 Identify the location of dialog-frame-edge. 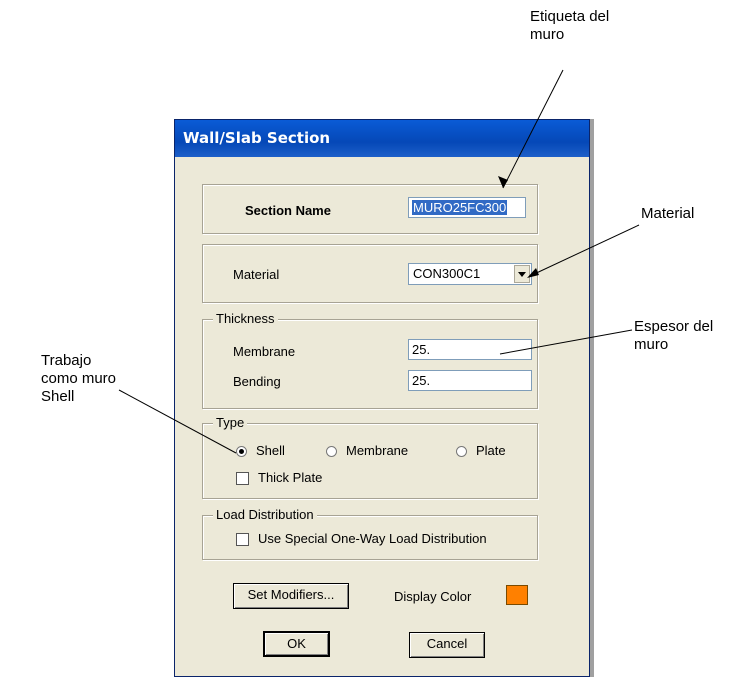
(592, 398).